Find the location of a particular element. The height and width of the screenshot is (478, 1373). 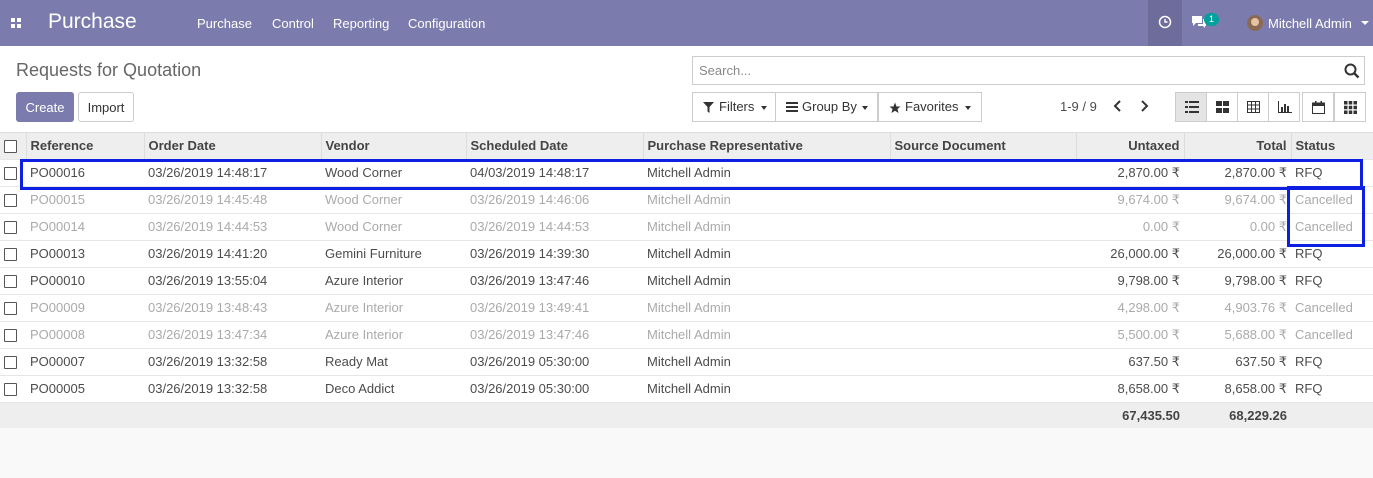

cell-vendor: Azure Interior is located at coordinates (393, 280).